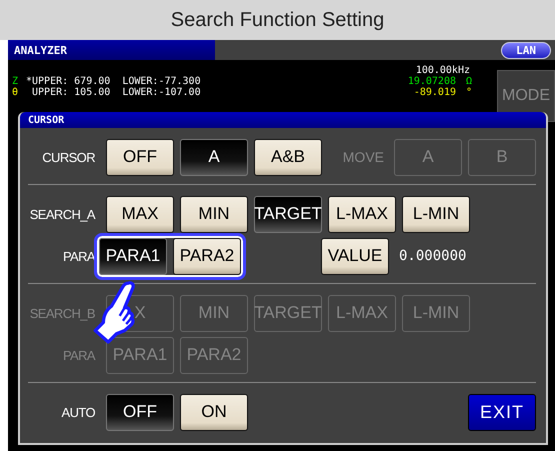 The width and height of the screenshot is (555, 451). Describe the element at coordinates (288, 157) in the screenshot. I see `option-button: A&B` at that location.